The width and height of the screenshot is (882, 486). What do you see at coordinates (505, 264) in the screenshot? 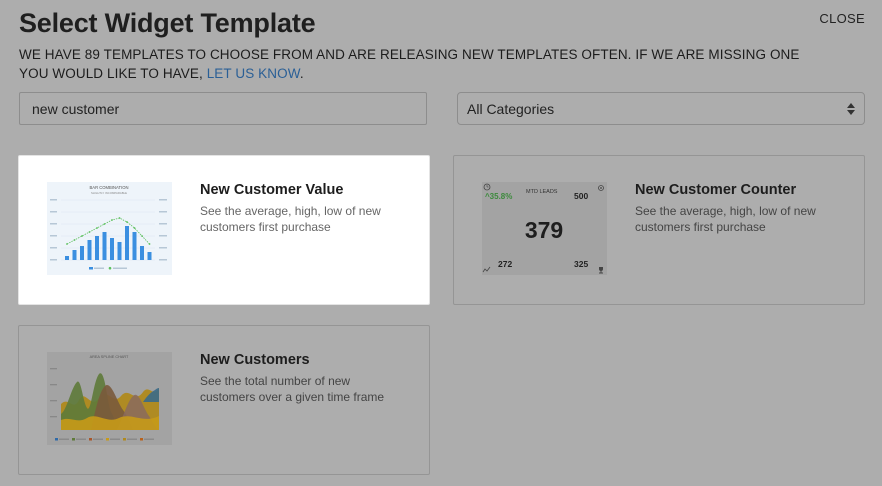
I see `counter-bottom-left: 272` at bounding box center [505, 264].